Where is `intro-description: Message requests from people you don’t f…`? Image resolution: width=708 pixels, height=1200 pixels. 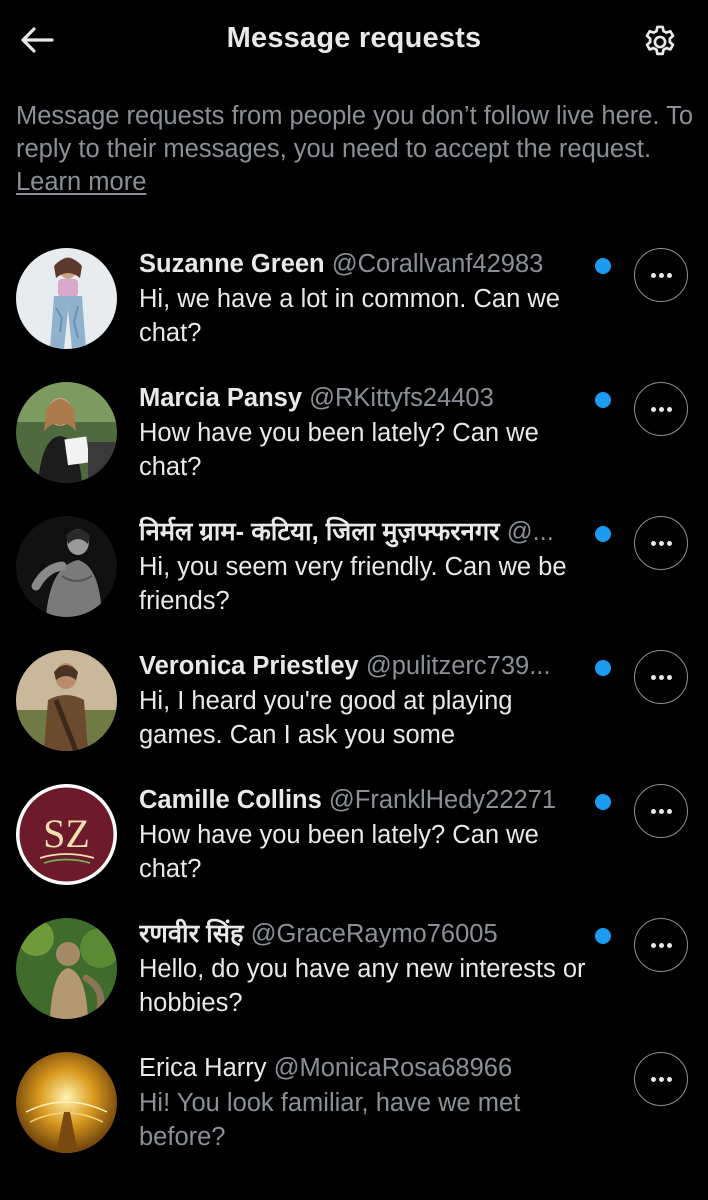
intro-description: Message requests from people you don’t f… is located at coordinates (355, 132).